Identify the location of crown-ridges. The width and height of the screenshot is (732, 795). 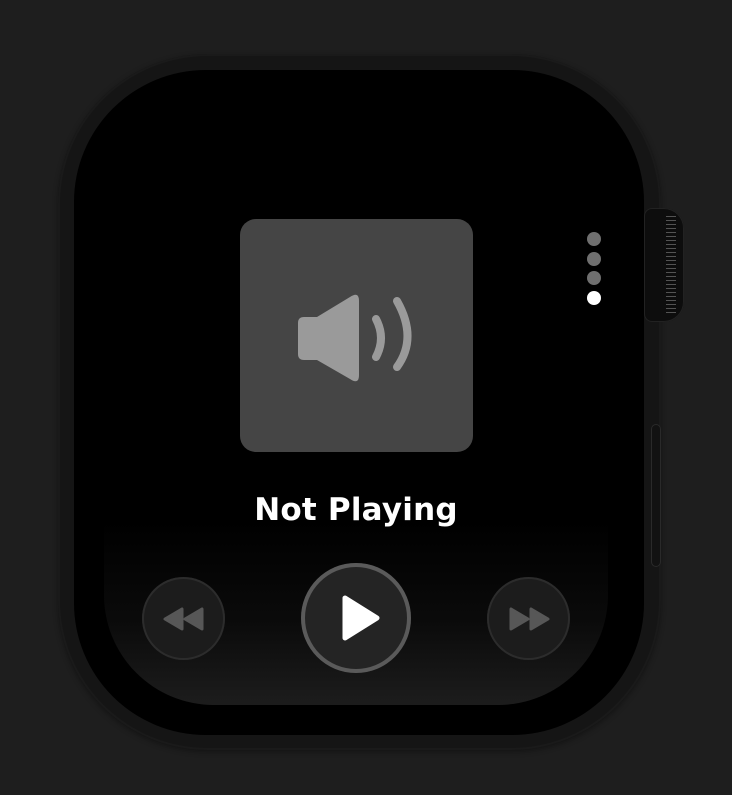
(671, 265).